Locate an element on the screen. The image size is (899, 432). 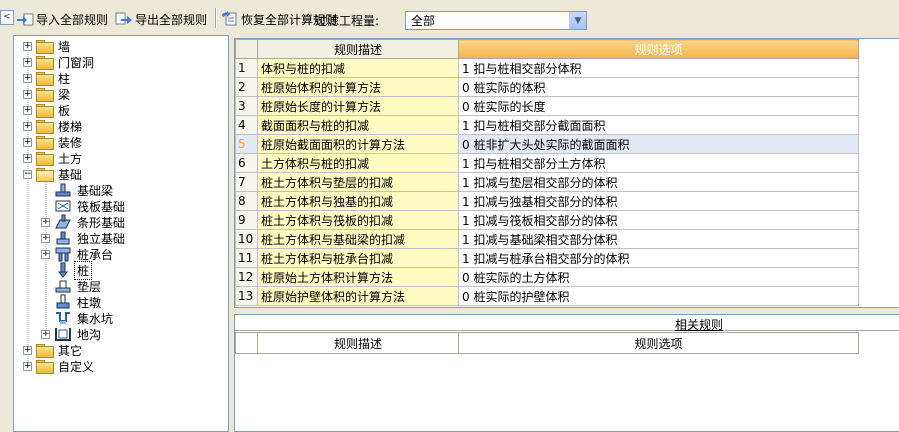
table-row: 13 桩原始护壁体积的计算方法 0 桩实际的护壁体积 is located at coordinates (547, 296).